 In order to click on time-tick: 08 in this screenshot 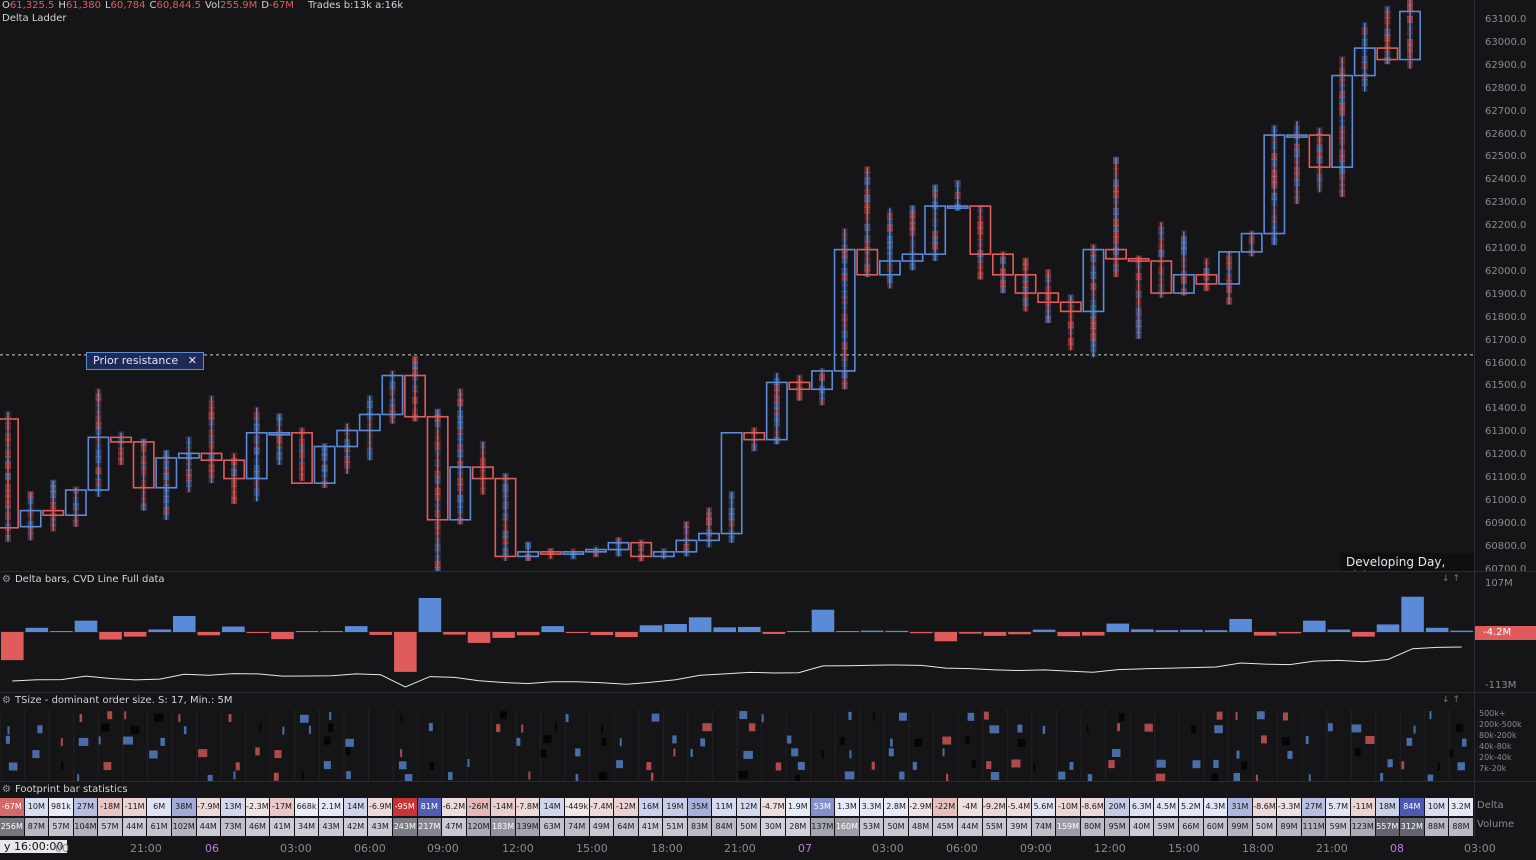, I will do `click(1397, 848)`.